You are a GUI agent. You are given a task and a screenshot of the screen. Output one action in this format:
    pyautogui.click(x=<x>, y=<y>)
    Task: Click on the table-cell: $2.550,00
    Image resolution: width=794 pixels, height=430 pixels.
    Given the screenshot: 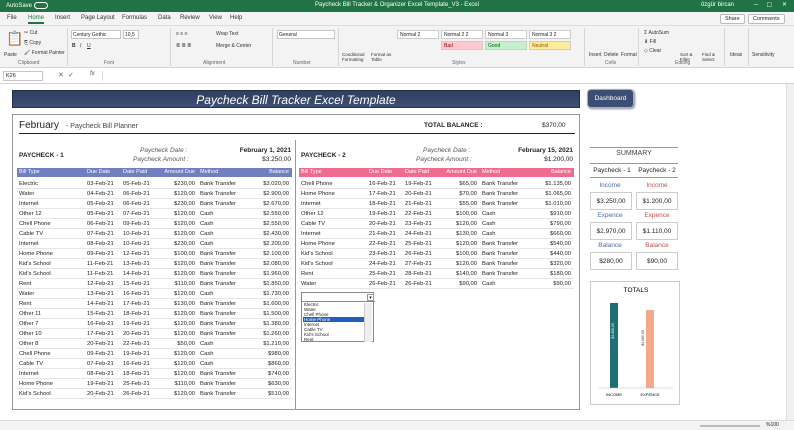 What is the action you would take?
    pyautogui.click(x=268, y=224)
    